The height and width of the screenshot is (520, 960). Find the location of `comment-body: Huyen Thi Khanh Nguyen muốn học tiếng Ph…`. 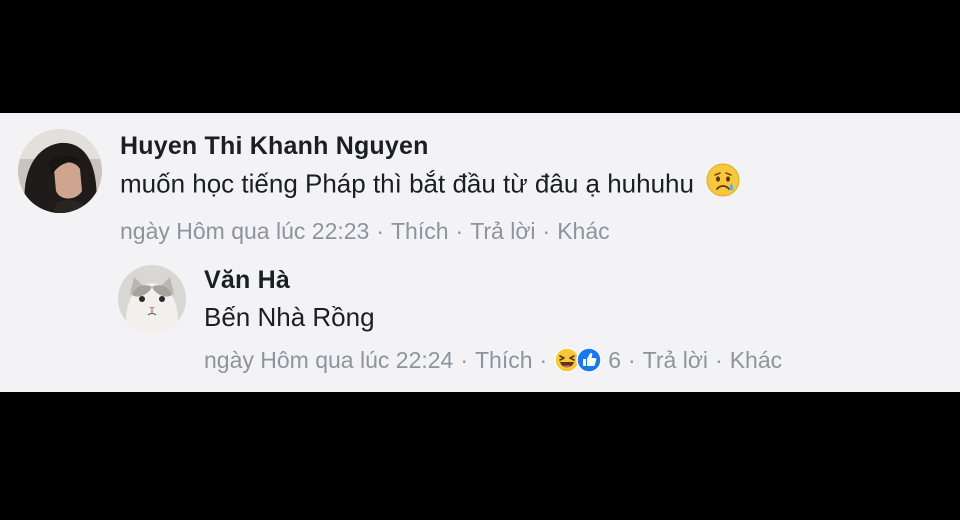

comment-body: Huyen Thi Khanh Nguyen muốn học tiếng Ph… is located at coordinates (430, 188).